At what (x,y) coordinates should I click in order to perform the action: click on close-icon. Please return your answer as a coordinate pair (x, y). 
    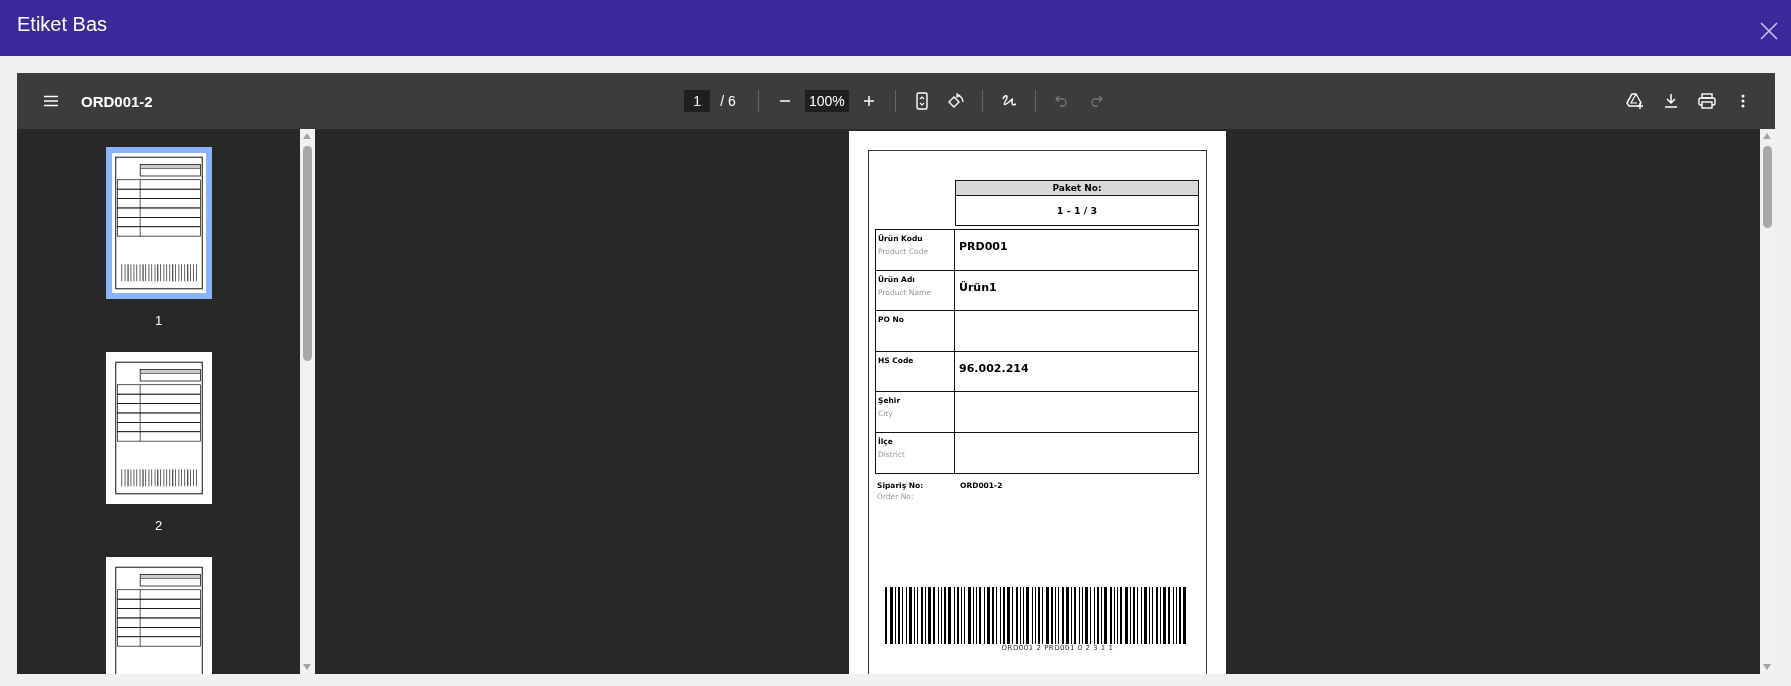
    Looking at the image, I should click on (1769, 31).